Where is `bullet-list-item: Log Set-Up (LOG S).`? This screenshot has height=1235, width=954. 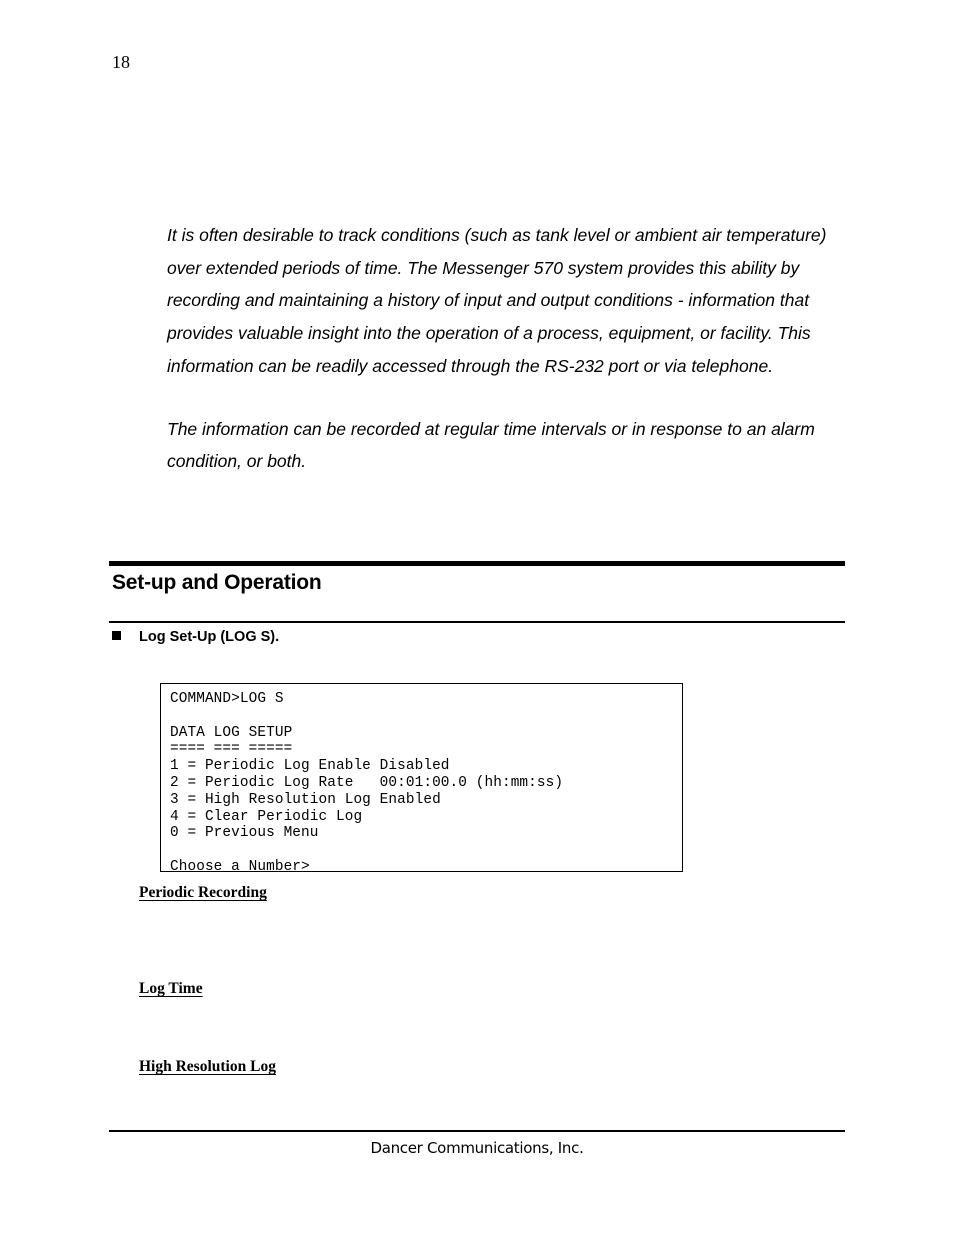 bullet-list-item: Log Set-Up (LOG S). is located at coordinates (195, 637).